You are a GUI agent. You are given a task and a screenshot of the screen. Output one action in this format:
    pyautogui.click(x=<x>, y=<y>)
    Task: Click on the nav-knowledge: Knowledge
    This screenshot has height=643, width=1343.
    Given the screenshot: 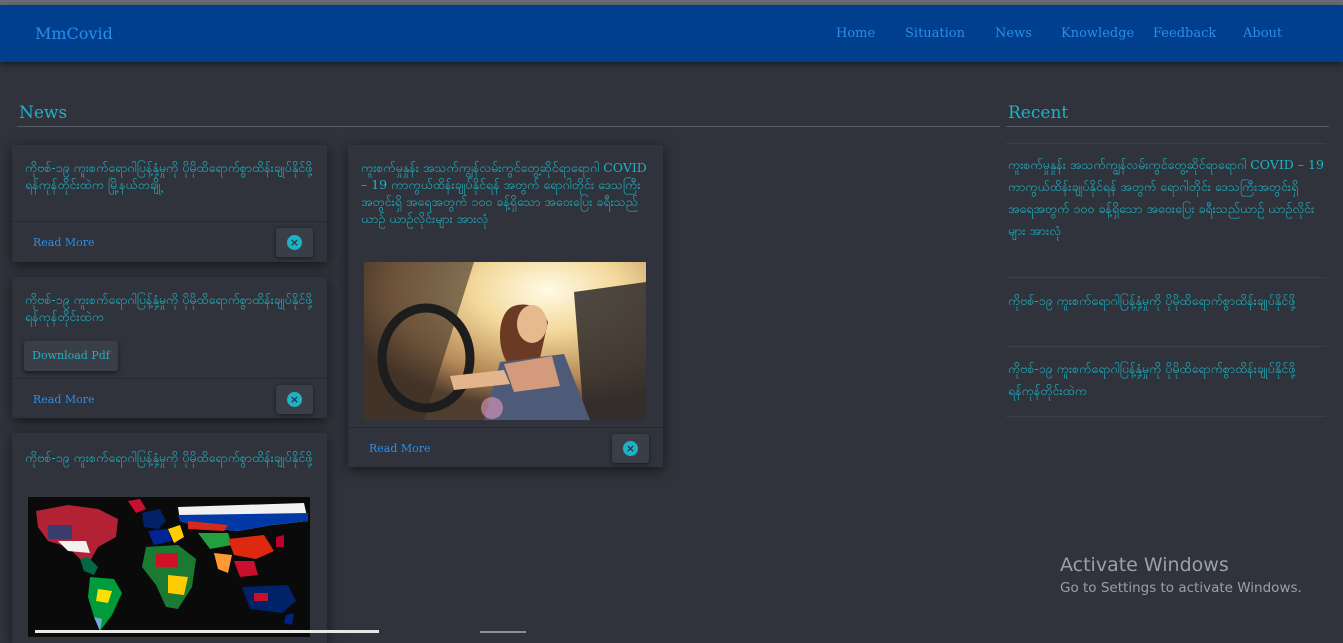 What is the action you would take?
    pyautogui.click(x=1097, y=33)
    